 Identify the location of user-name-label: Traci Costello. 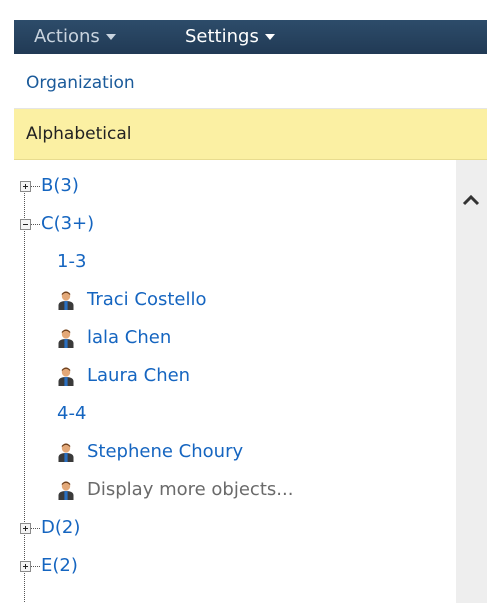
(147, 299).